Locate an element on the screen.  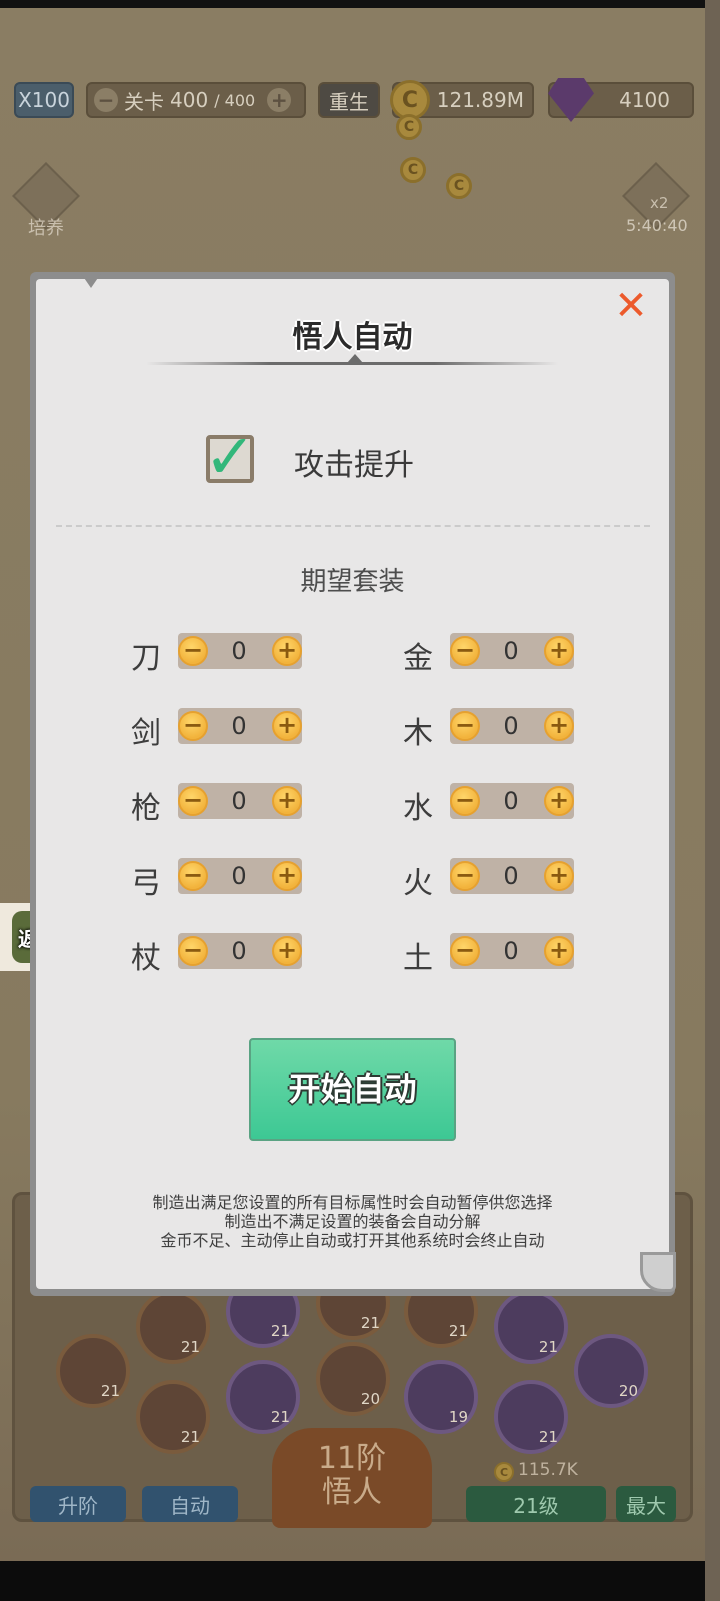
boost-label: x2 is located at coordinates (659, 203).